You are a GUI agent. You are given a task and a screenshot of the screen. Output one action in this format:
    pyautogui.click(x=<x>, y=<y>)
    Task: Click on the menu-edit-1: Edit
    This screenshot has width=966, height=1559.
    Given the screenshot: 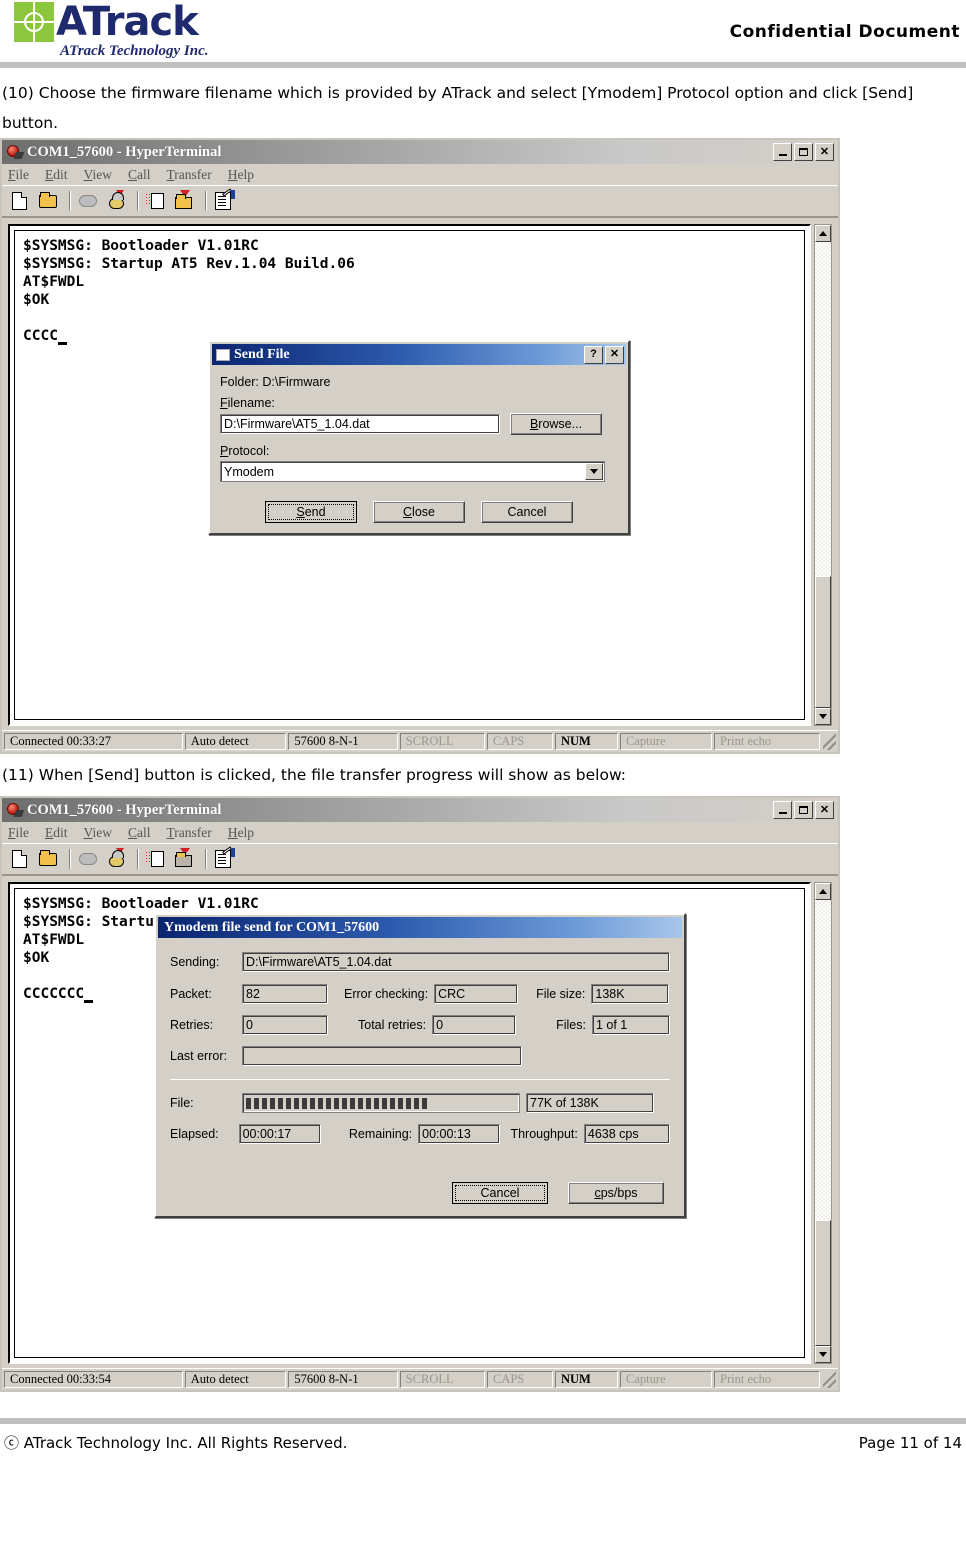 What is the action you would take?
    pyautogui.click(x=56, y=175)
    